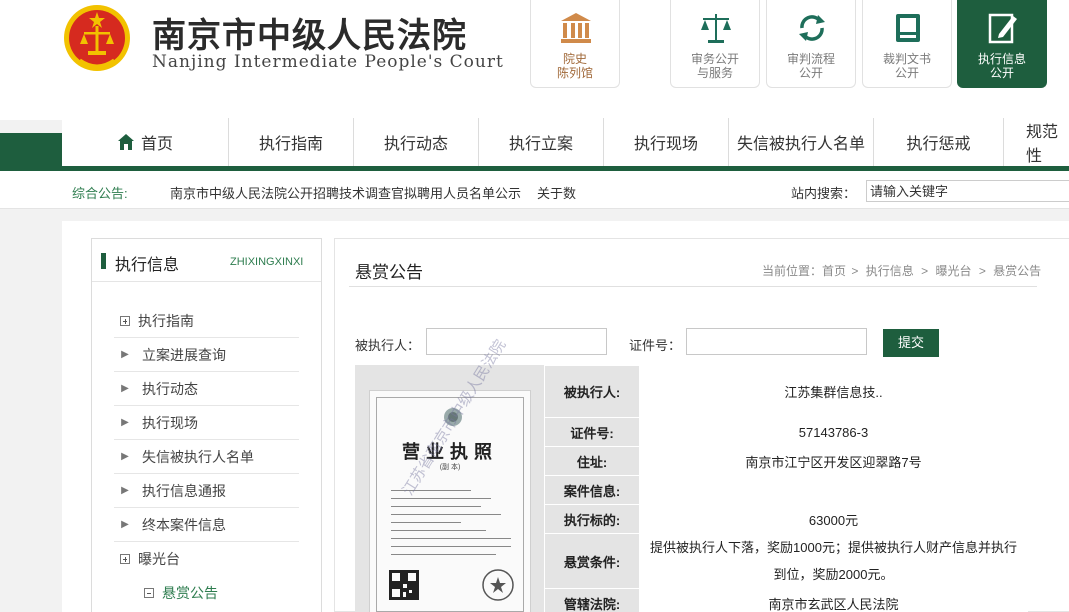 The image size is (1069, 612). I want to click on table-row: 案件信息:, so click(786, 490).